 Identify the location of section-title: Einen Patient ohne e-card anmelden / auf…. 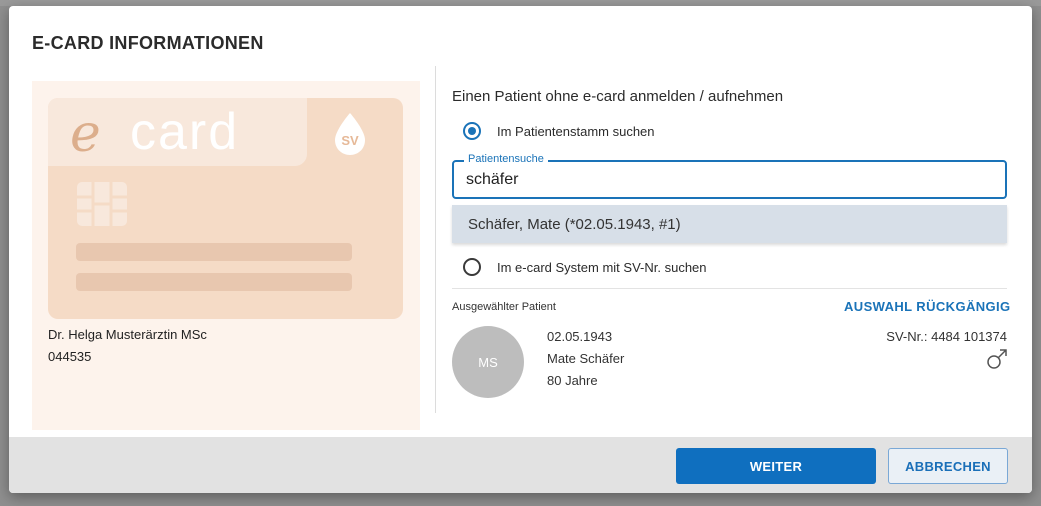
(618, 96).